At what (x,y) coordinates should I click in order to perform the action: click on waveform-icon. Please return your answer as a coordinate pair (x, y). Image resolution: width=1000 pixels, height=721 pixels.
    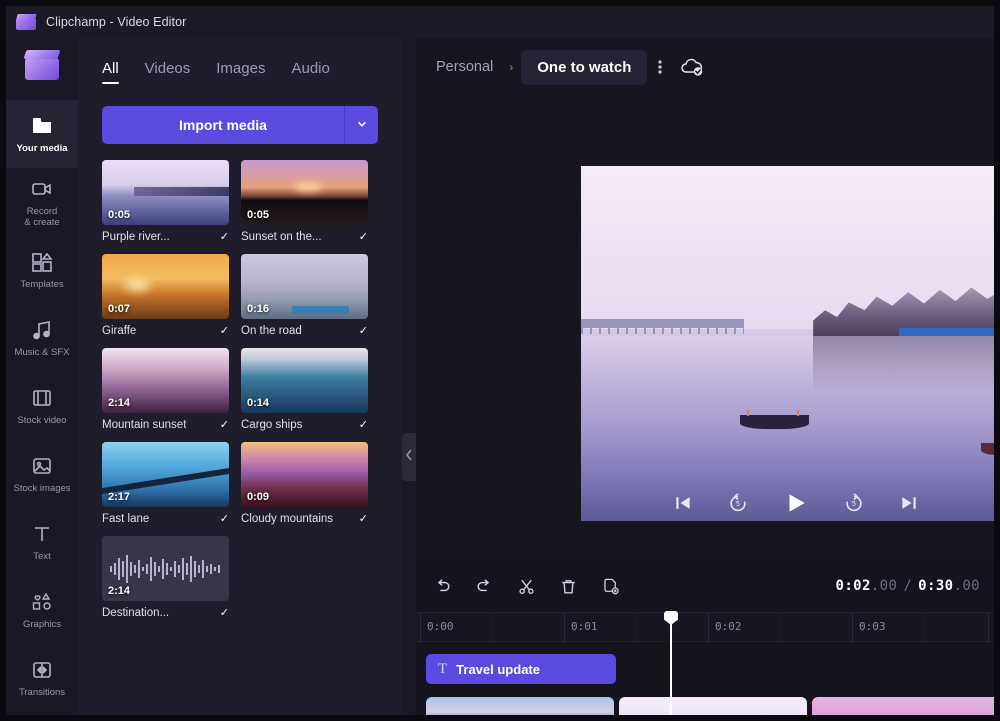
    Looking at the image, I should click on (165, 568).